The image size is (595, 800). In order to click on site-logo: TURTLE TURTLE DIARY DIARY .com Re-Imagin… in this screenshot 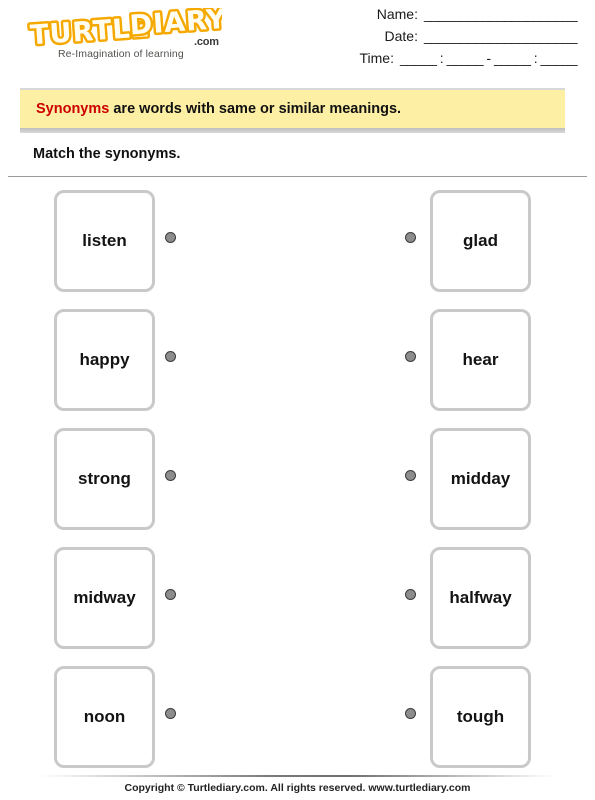, I will do `click(127, 34)`.